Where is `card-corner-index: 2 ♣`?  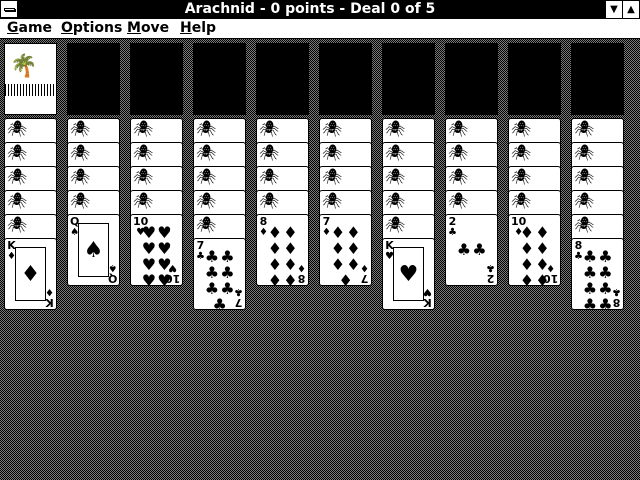 card-corner-index: 2 ♣ is located at coordinates (490, 273).